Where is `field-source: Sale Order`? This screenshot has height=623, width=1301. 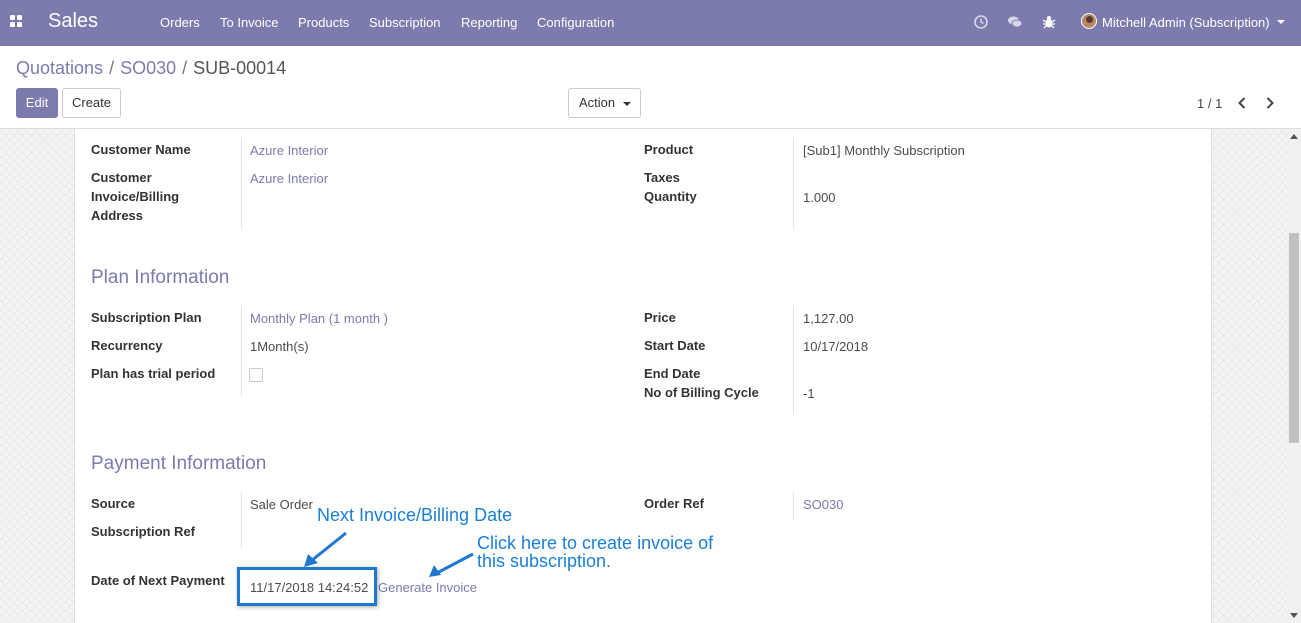 field-source: Sale Order is located at coordinates (281, 504).